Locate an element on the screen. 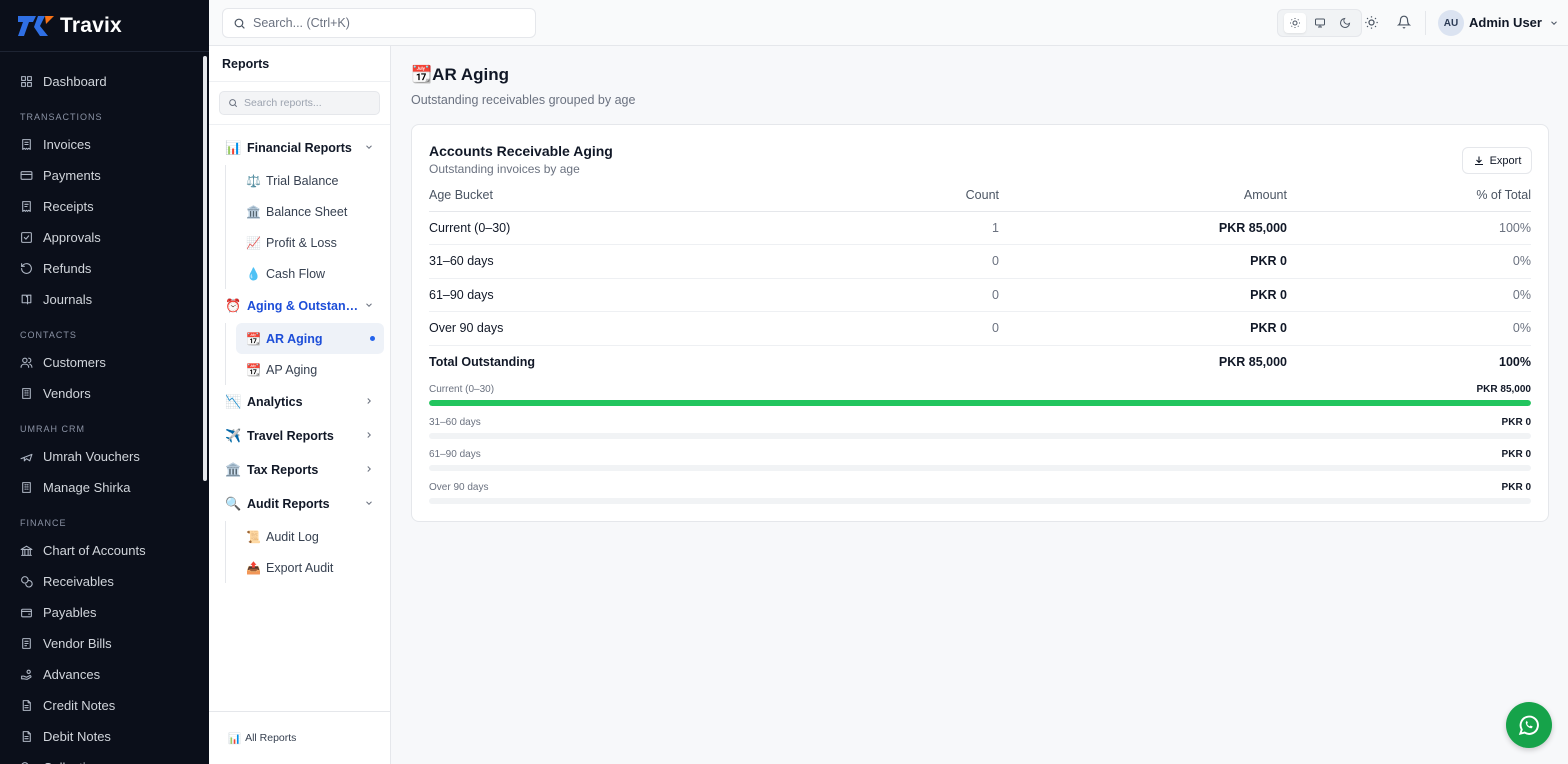 This screenshot has height=764, width=1568. report-group-items: 📆 AR Aging 📆 AP Aging is located at coordinates (307, 354).